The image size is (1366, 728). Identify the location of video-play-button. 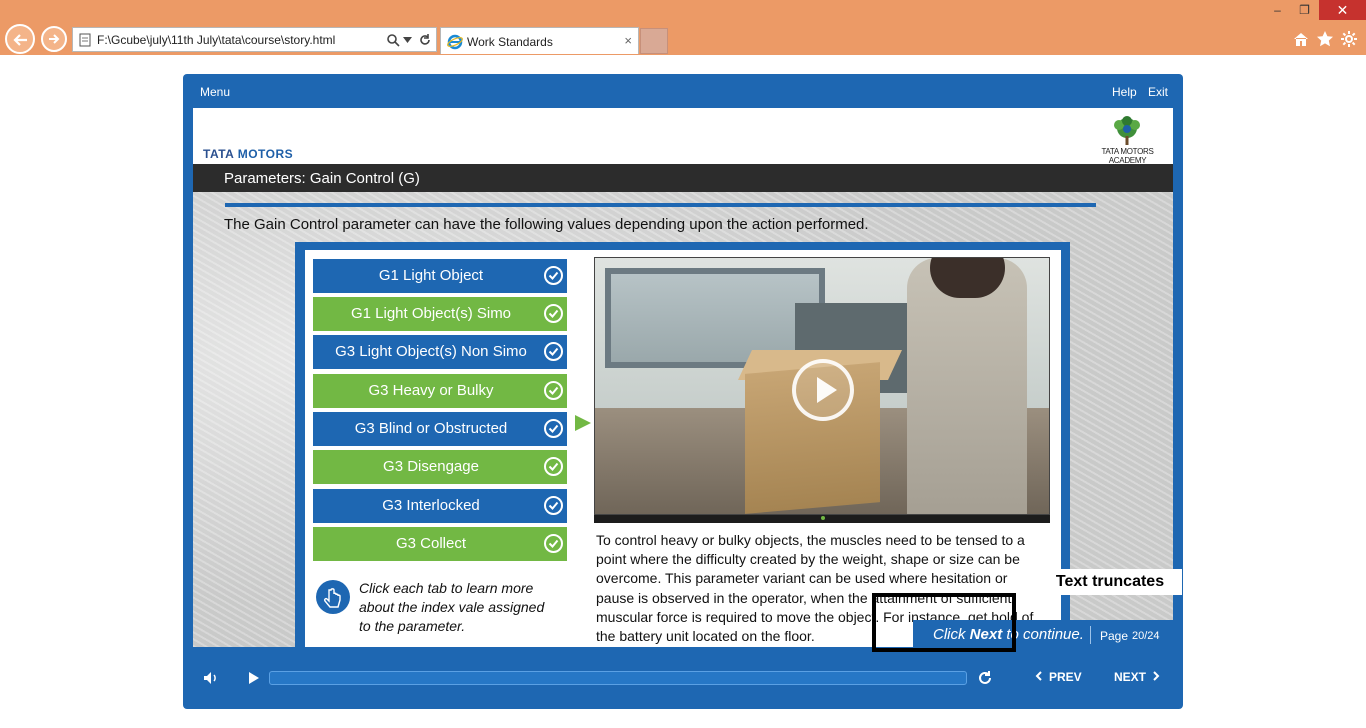
(823, 390).